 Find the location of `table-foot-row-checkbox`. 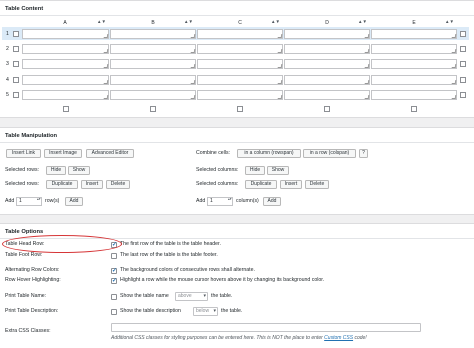

table-foot-row-checkbox is located at coordinates (114, 256).